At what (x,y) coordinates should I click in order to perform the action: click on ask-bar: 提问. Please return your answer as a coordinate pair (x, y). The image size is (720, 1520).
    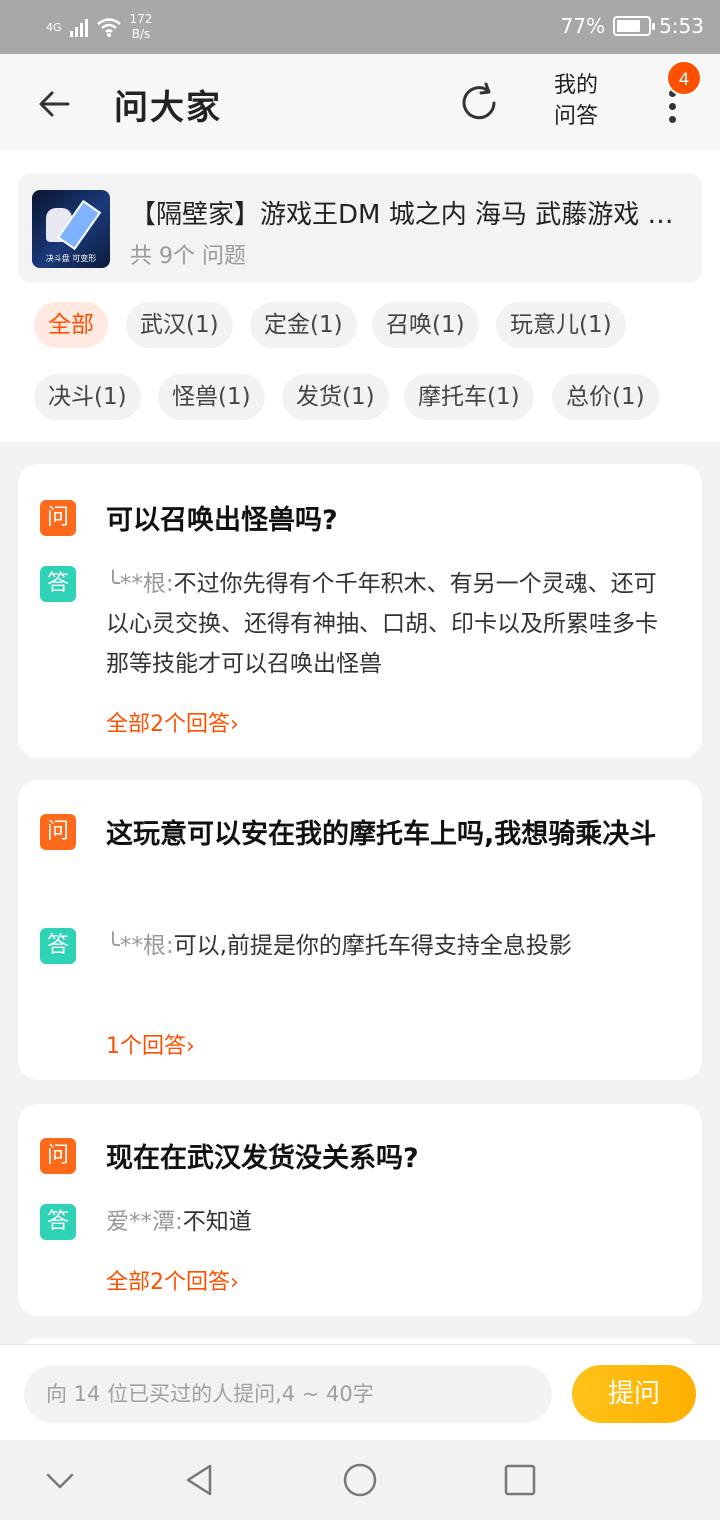
    Looking at the image, I should click on (360, 1392).